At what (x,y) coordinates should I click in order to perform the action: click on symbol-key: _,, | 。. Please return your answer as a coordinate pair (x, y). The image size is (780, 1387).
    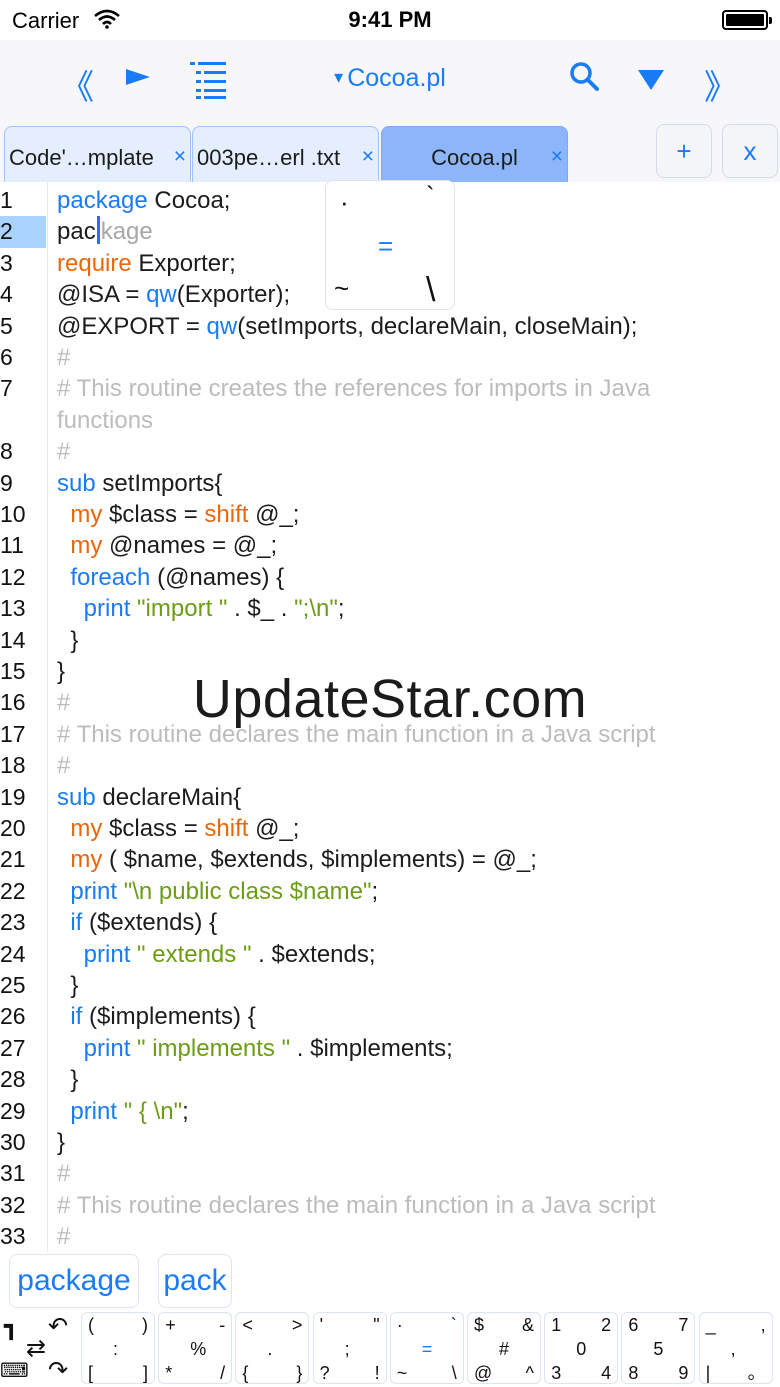
    Looking at the image, I should click on (735, 1348).